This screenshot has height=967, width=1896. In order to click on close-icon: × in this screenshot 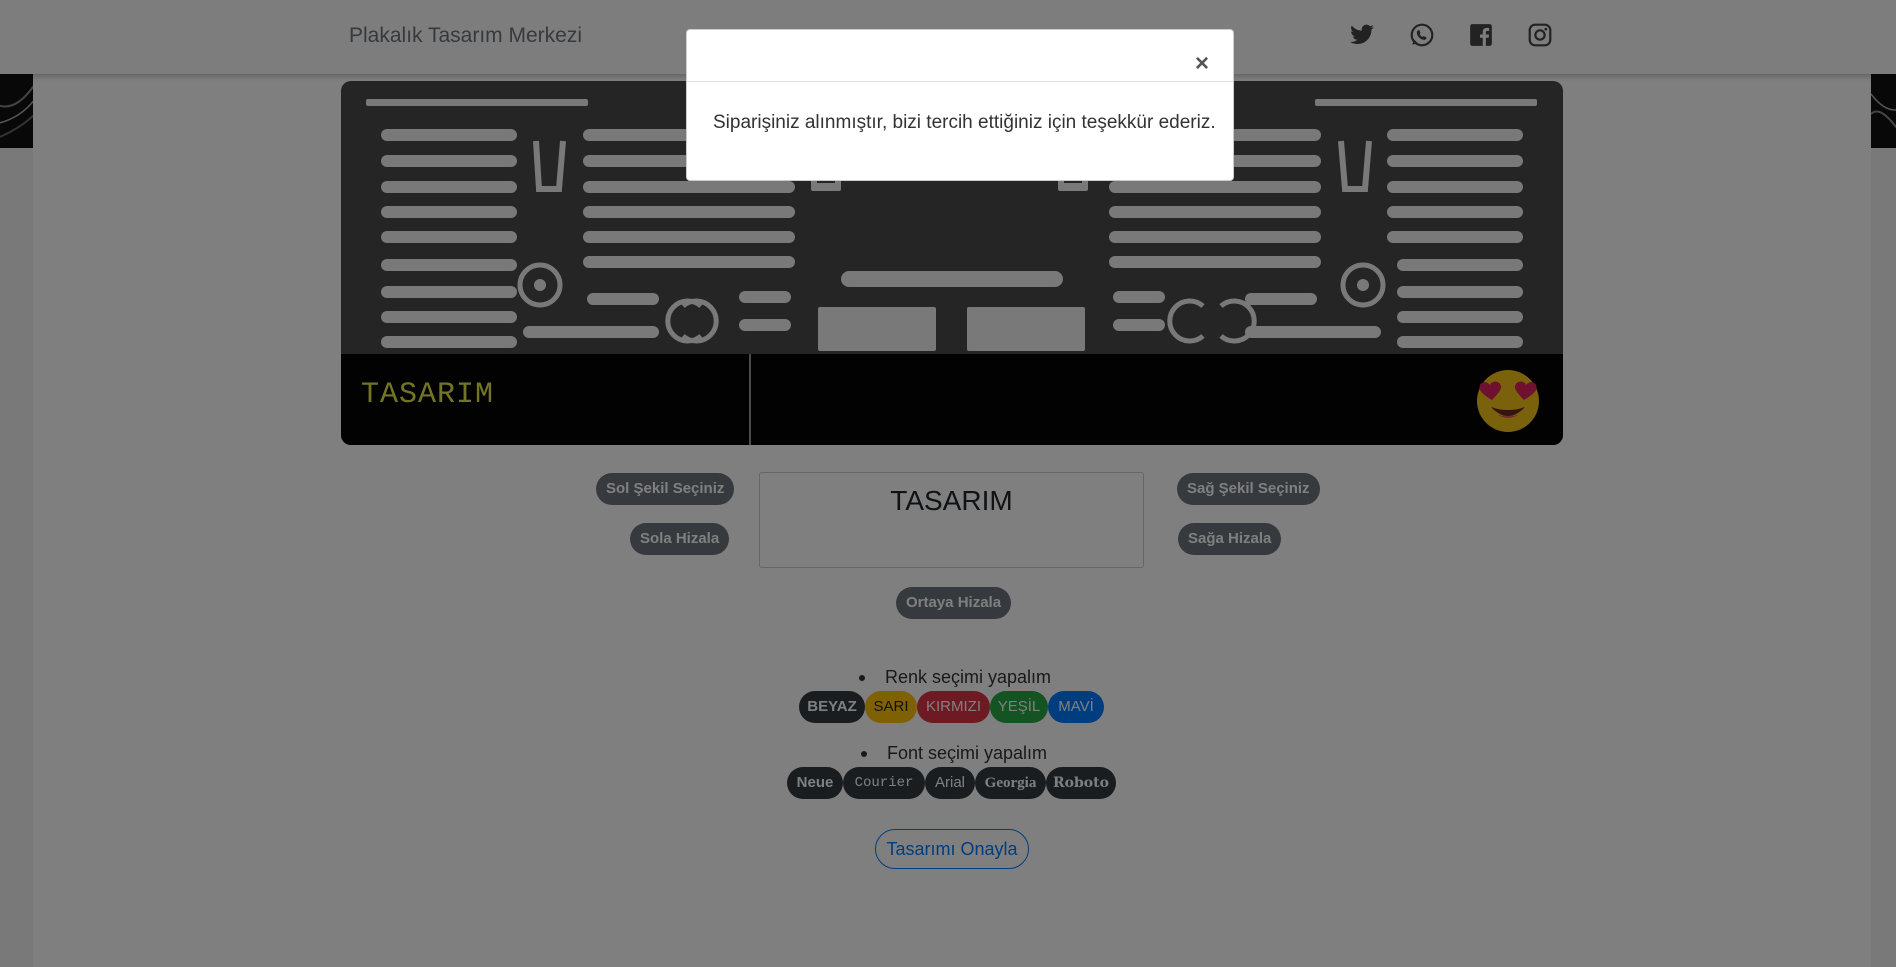, I will do `click(1202, 64)`.